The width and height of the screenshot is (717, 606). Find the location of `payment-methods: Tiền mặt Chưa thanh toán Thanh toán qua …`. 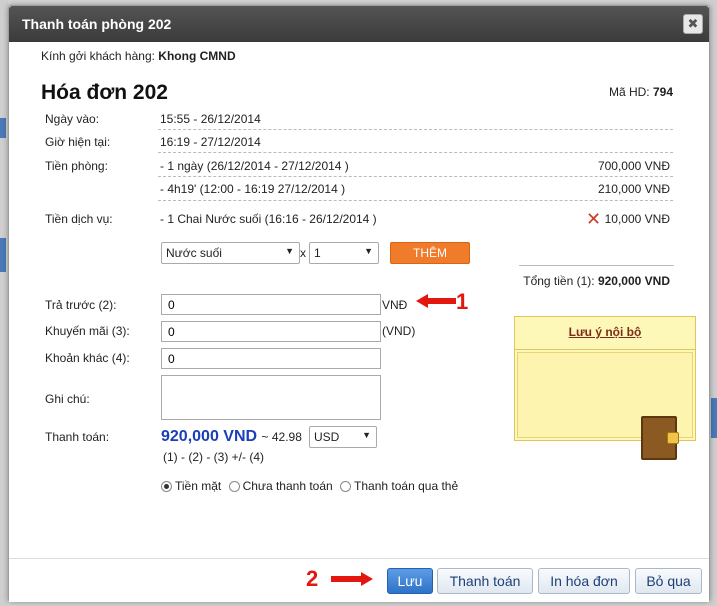

payment-methods: Tiền mặt Chưa thanh toán Thanh toán qua … is located at coordinates (309, 486).